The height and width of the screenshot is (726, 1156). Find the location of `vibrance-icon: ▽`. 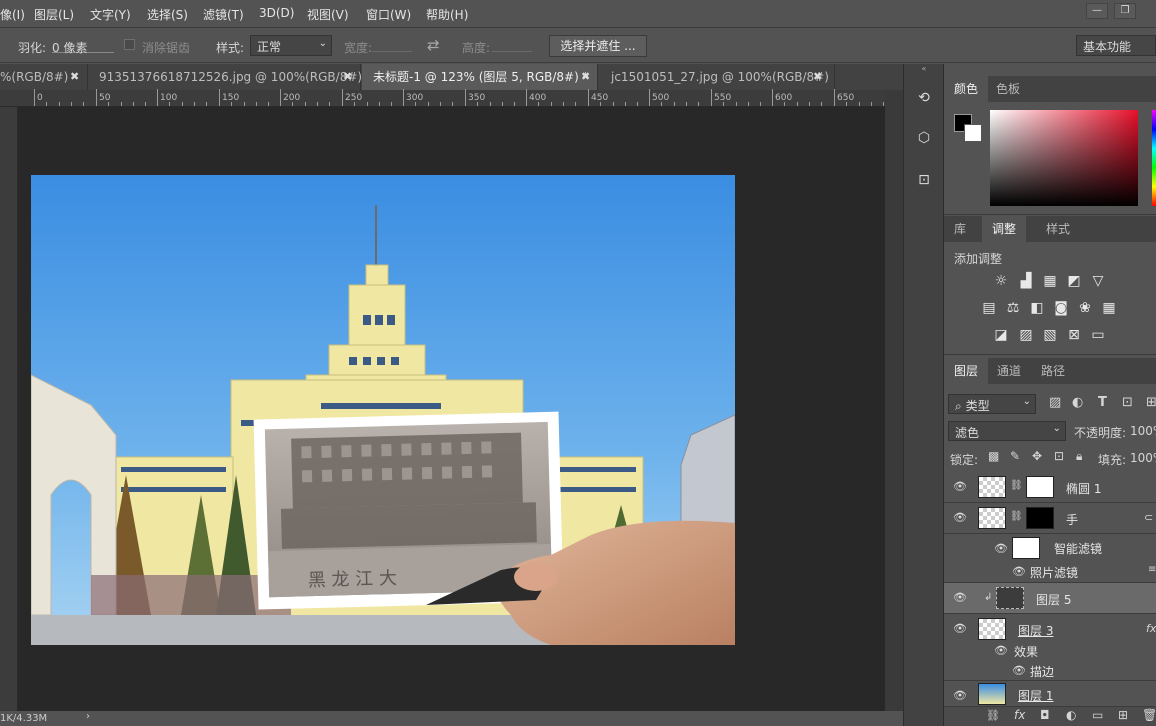

vibrance-icon: ▽ is located at coordinates (1098, 281).